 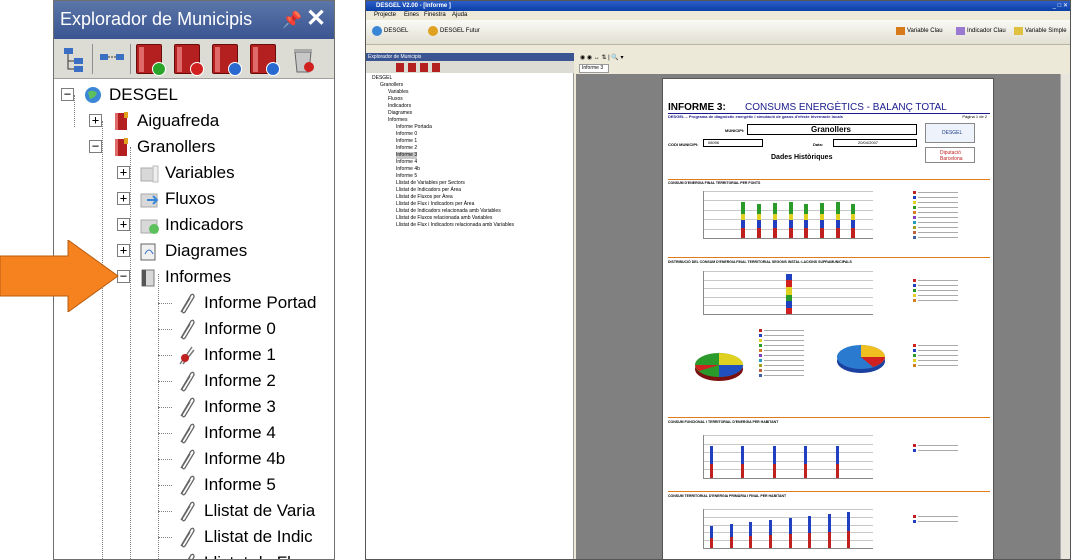 What do you see at coordinates (246, 356) in the screenshot?
I see `tree-item-report: Informe 1` at bounding box center [246, 356].